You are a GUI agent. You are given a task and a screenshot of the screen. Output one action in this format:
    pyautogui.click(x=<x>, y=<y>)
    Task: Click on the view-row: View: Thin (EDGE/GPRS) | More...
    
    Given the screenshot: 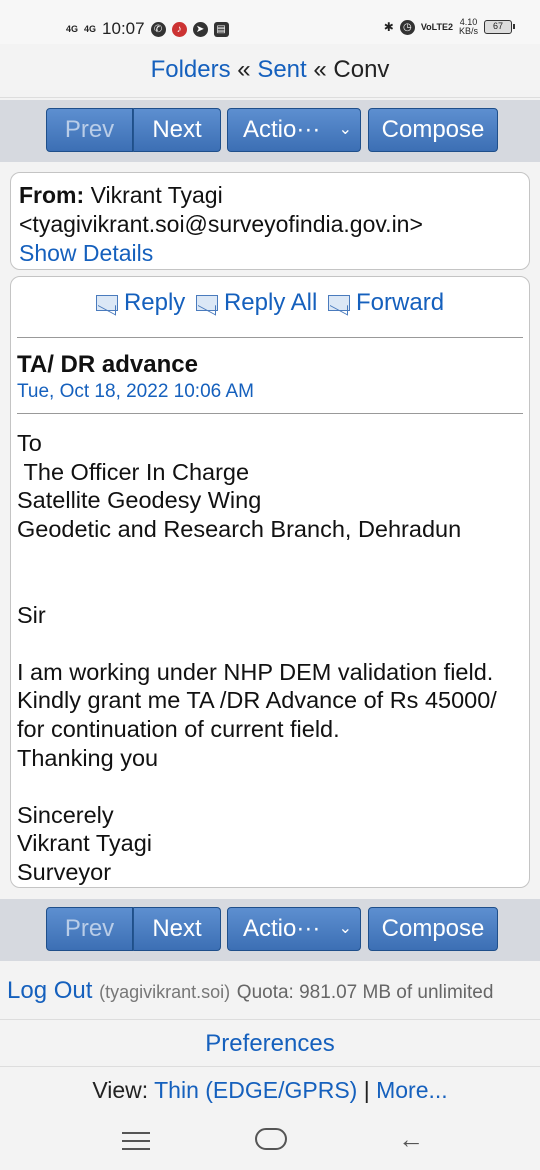 What is the action you would take?
    pyautogui.click(x=270, y=1090)
    